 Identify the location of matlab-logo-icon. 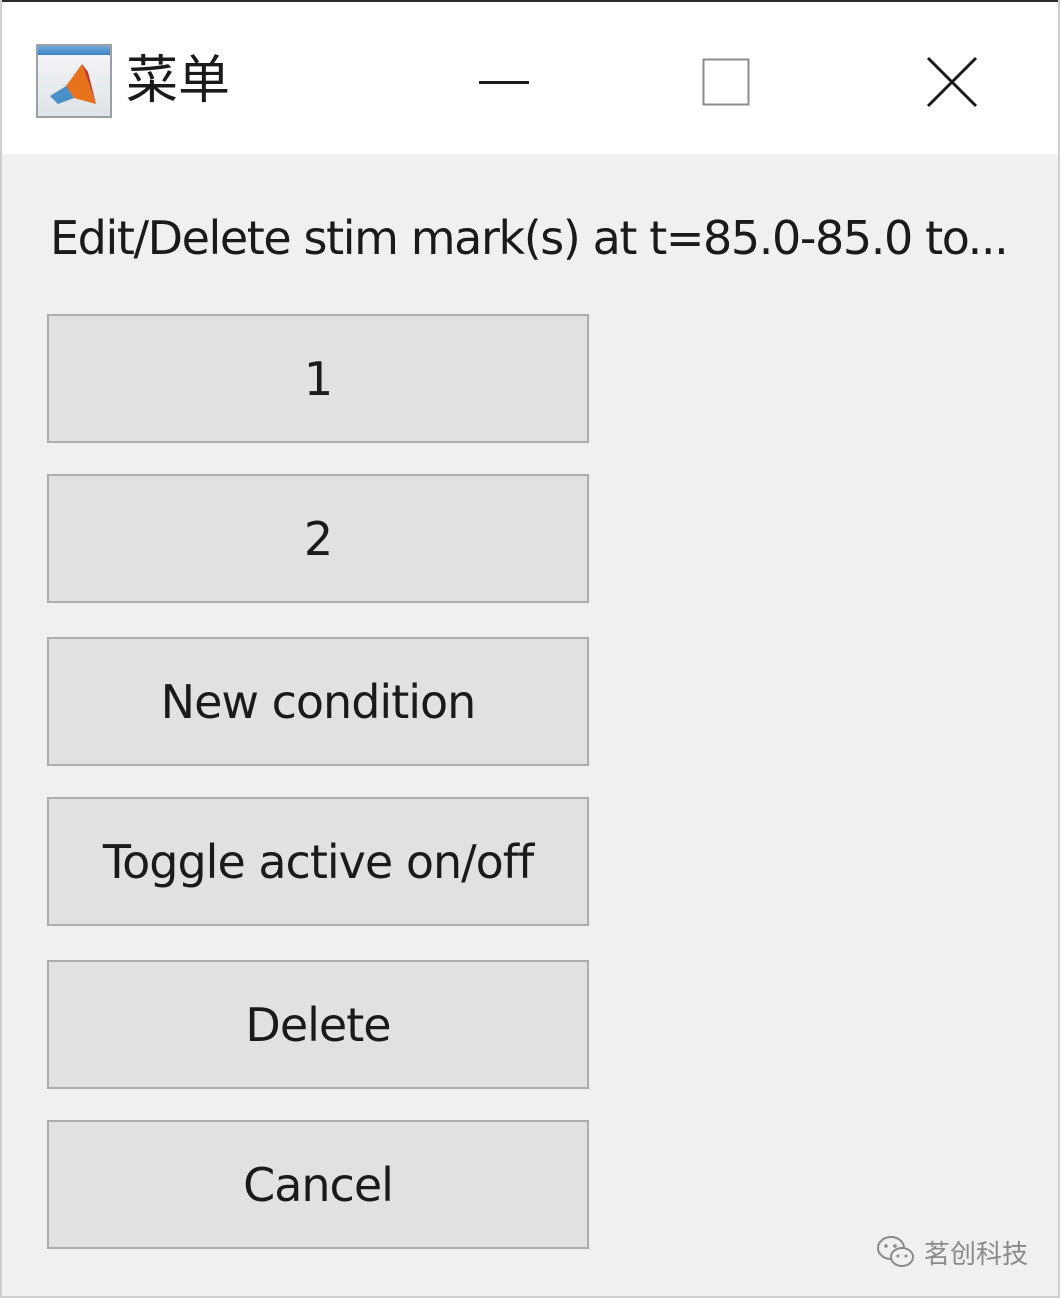
(74, 81).